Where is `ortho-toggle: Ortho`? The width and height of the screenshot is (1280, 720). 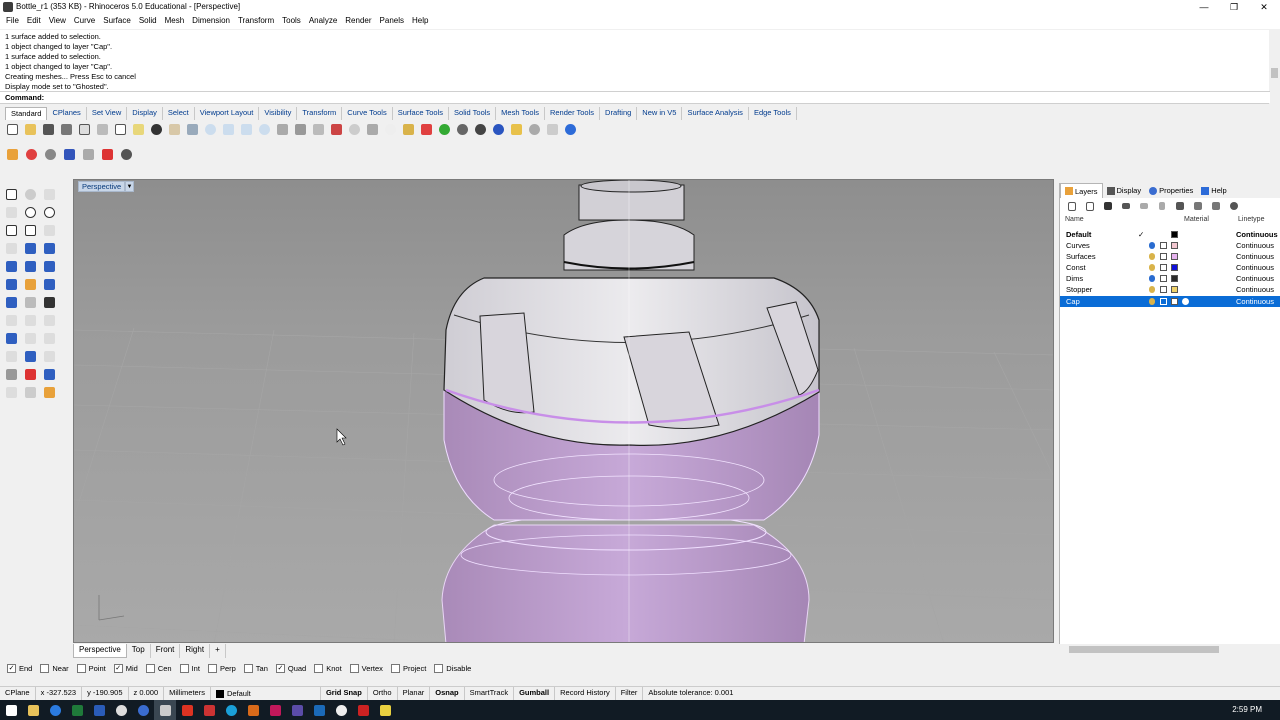
ortho-toggle: Ortho is located at coordinates (383, 693).